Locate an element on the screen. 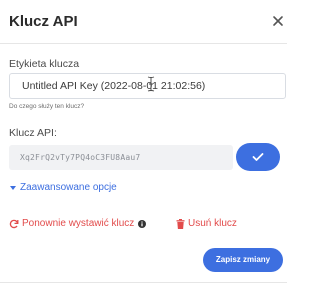  copy-key-button is located at coordinates (258, 157).